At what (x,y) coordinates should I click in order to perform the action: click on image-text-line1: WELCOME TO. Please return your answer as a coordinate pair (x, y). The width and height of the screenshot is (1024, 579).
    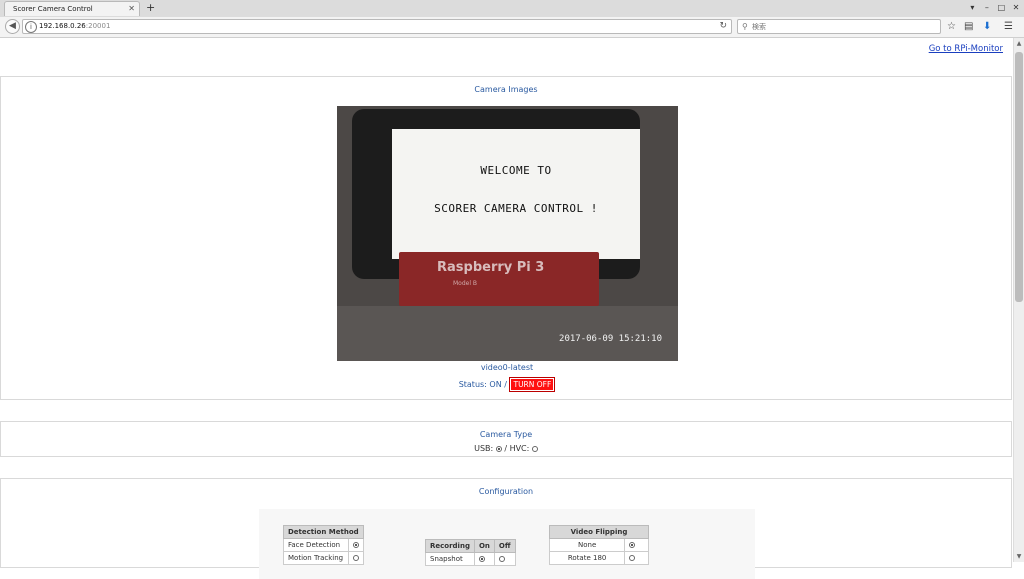
    Looking at the image, I should click on (516, 170).